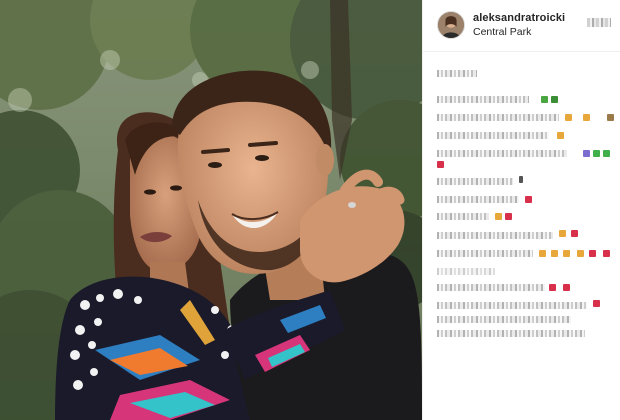 The width and height of the screenshot is (620, 420). Describe the element at coordinates (451, 25) in the screenshot. I see `profile-avatar-icon` at that location.